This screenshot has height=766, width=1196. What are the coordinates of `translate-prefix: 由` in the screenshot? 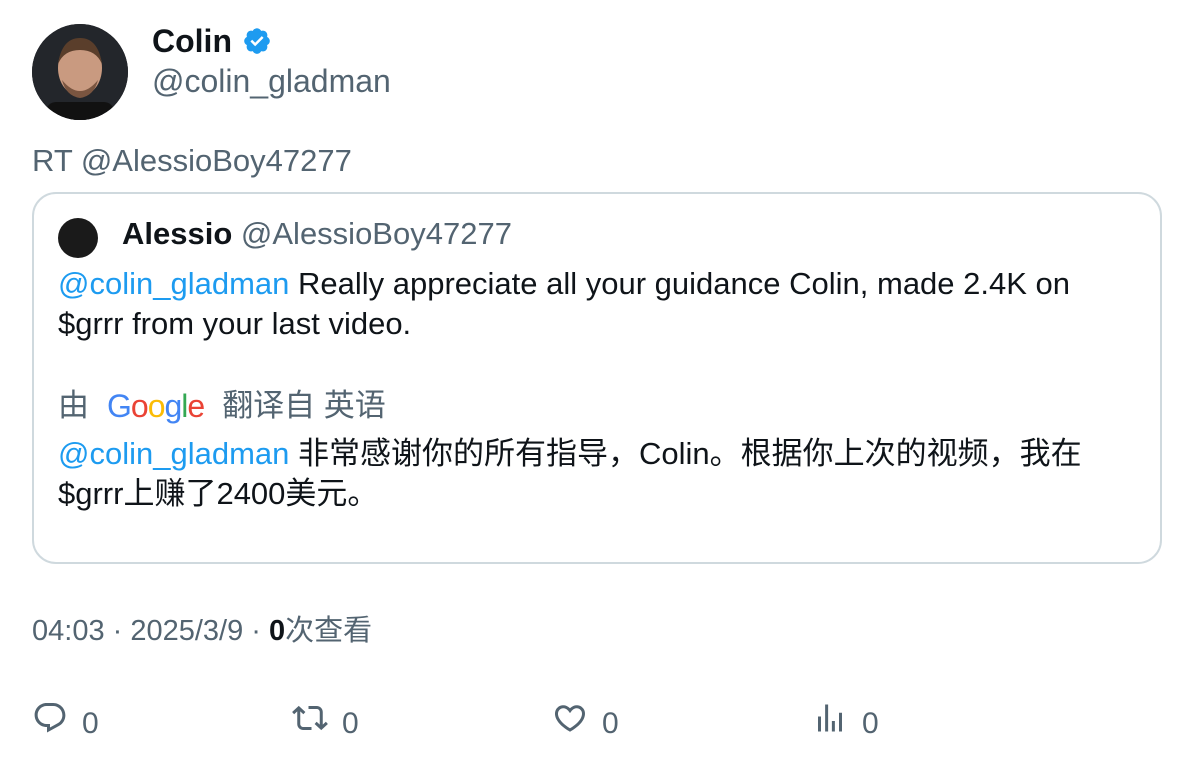 It's located at (73, 405).